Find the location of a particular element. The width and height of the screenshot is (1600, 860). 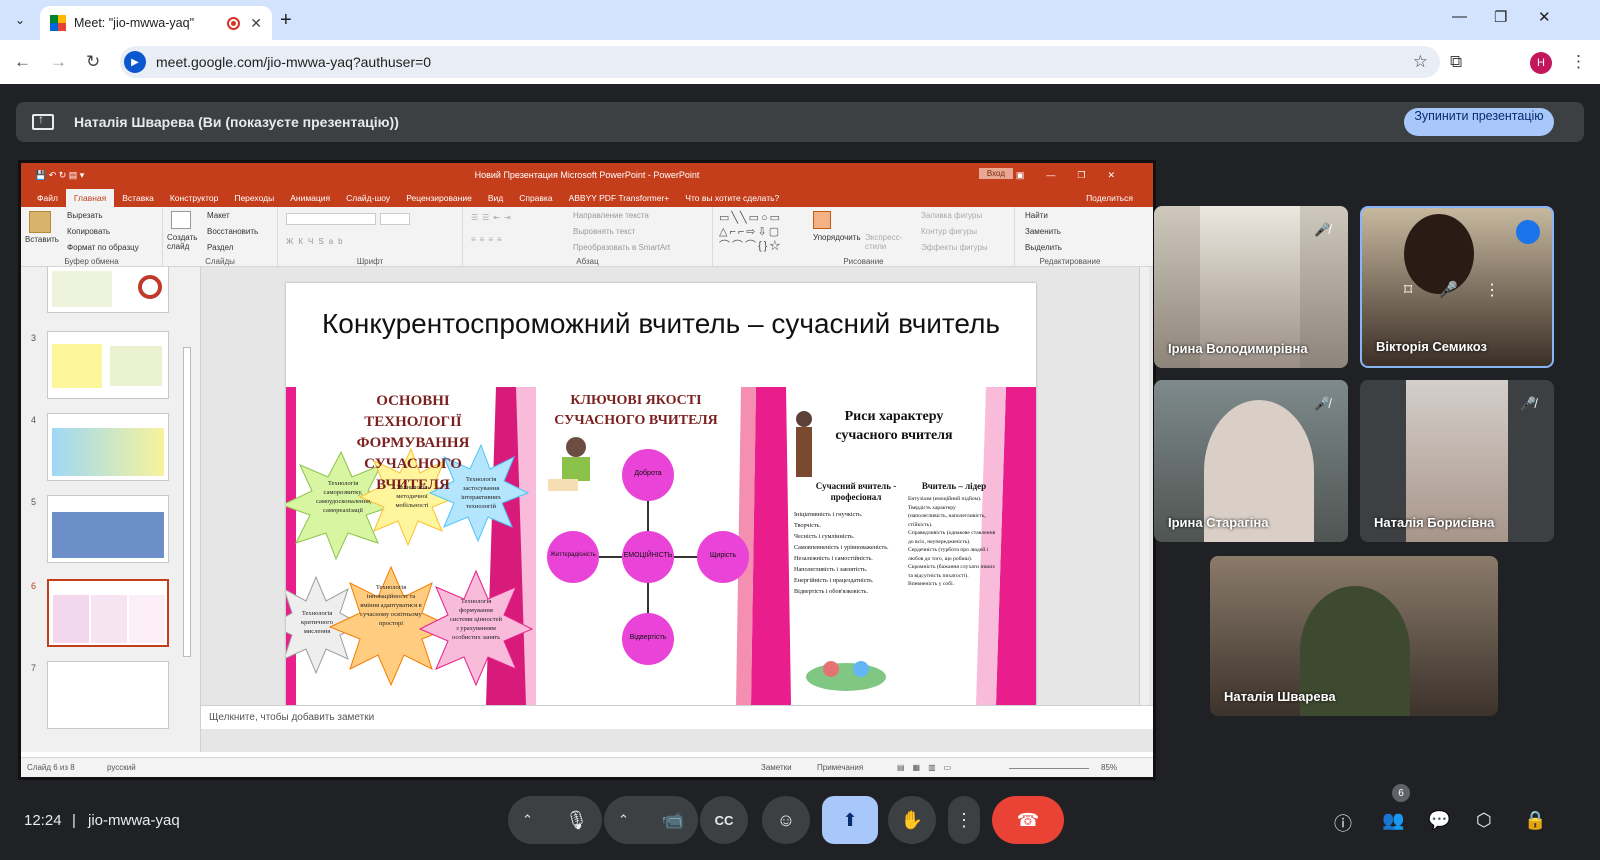

ppt-tab: Анимация is located at coordinates (310, 200).